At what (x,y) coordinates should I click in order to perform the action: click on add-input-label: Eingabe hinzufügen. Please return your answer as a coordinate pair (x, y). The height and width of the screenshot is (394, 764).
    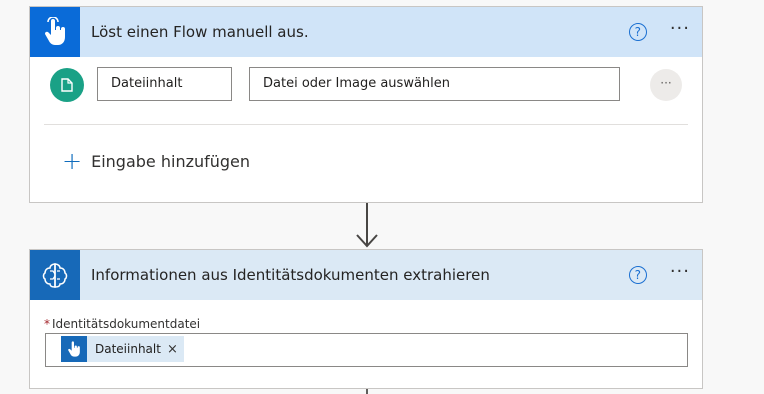
    Looking at the image, I should click on (171, 161).